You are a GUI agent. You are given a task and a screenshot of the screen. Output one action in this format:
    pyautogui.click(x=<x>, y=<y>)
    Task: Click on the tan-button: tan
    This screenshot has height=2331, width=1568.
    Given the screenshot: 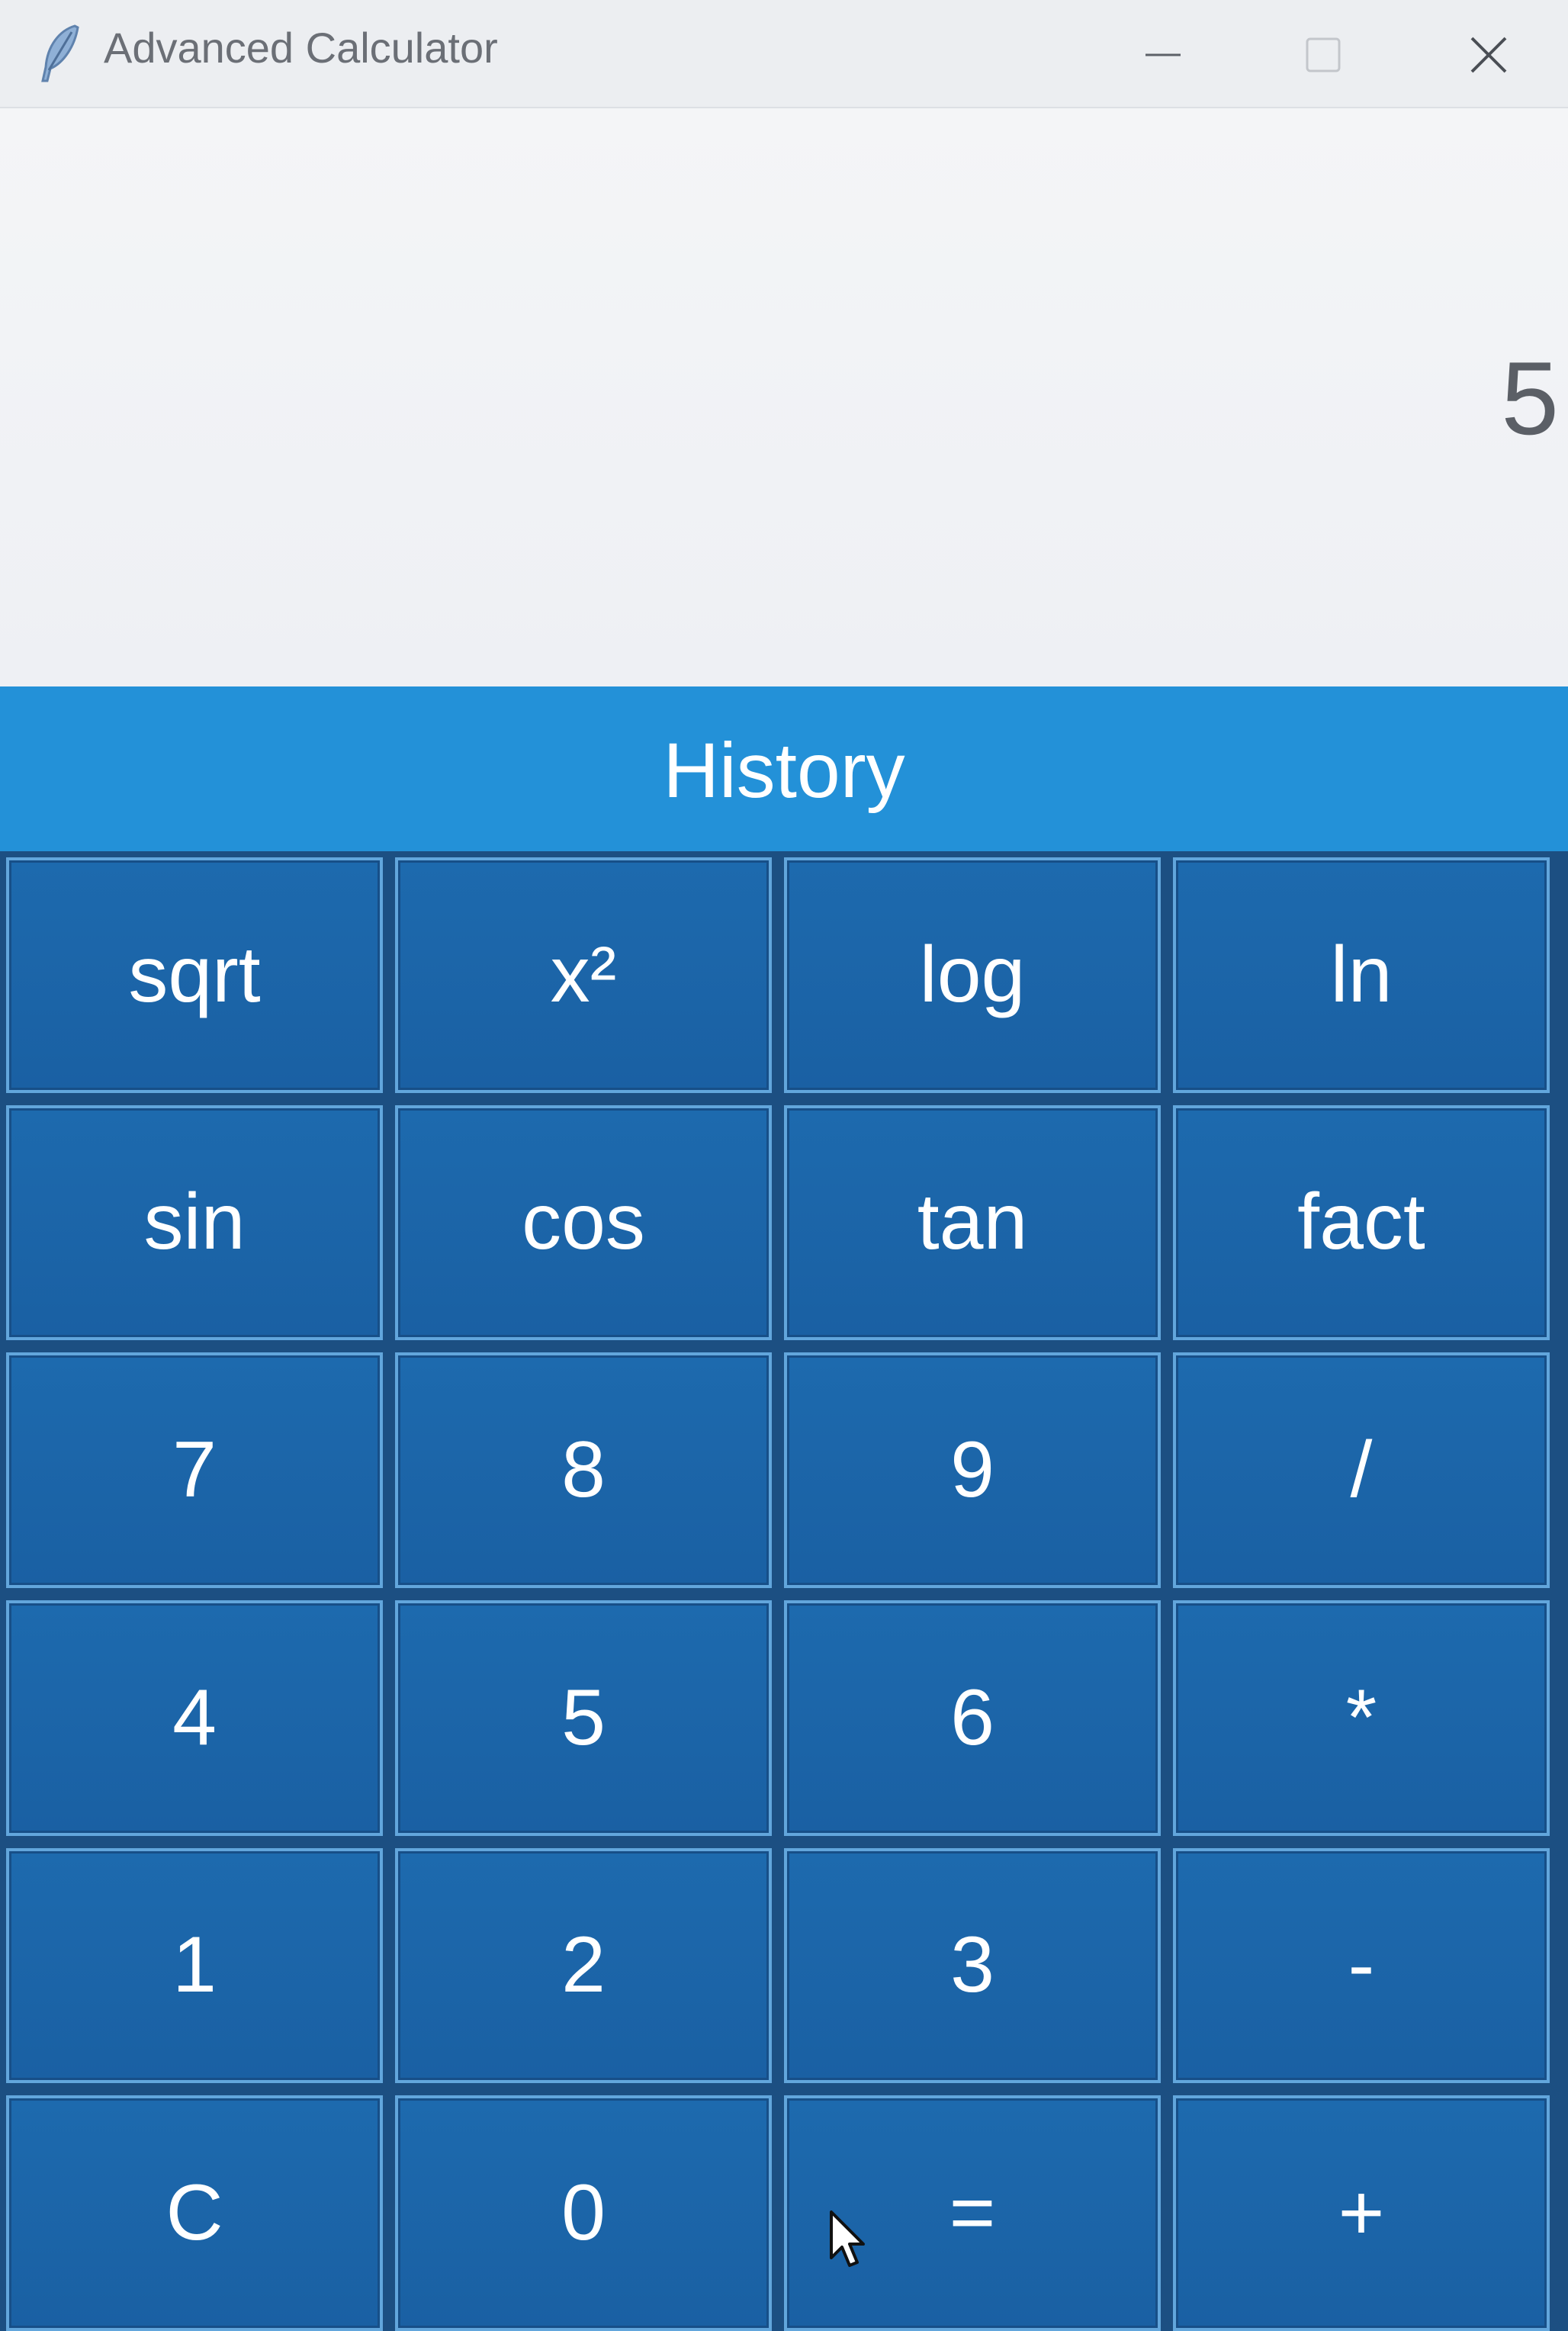 What is the action you would take?
    pyautogui.click(x=972, y=1222)
    